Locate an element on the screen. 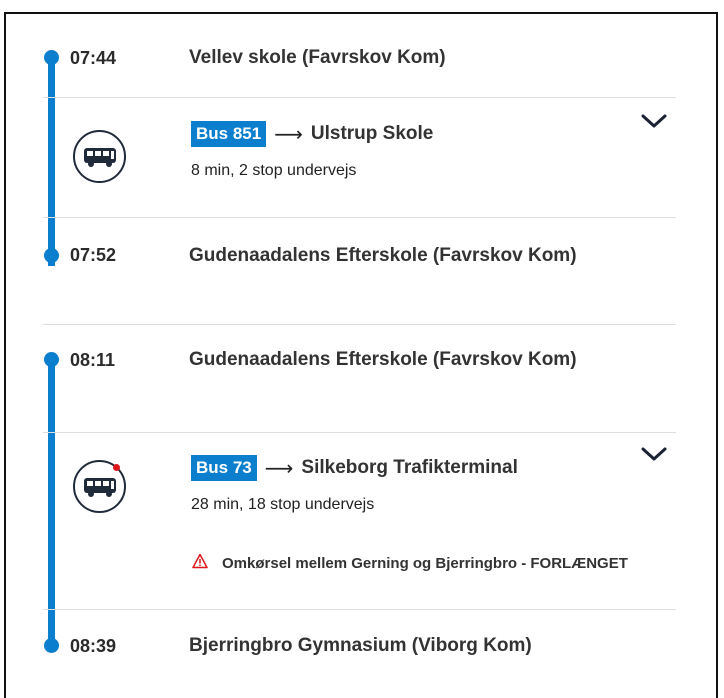 Image resolution: width=724 pixels, height=698 pixels. arrival-stop: Gudenaadalens Efterskole (Favrskov Kom) is located at coordinates (399, 256).